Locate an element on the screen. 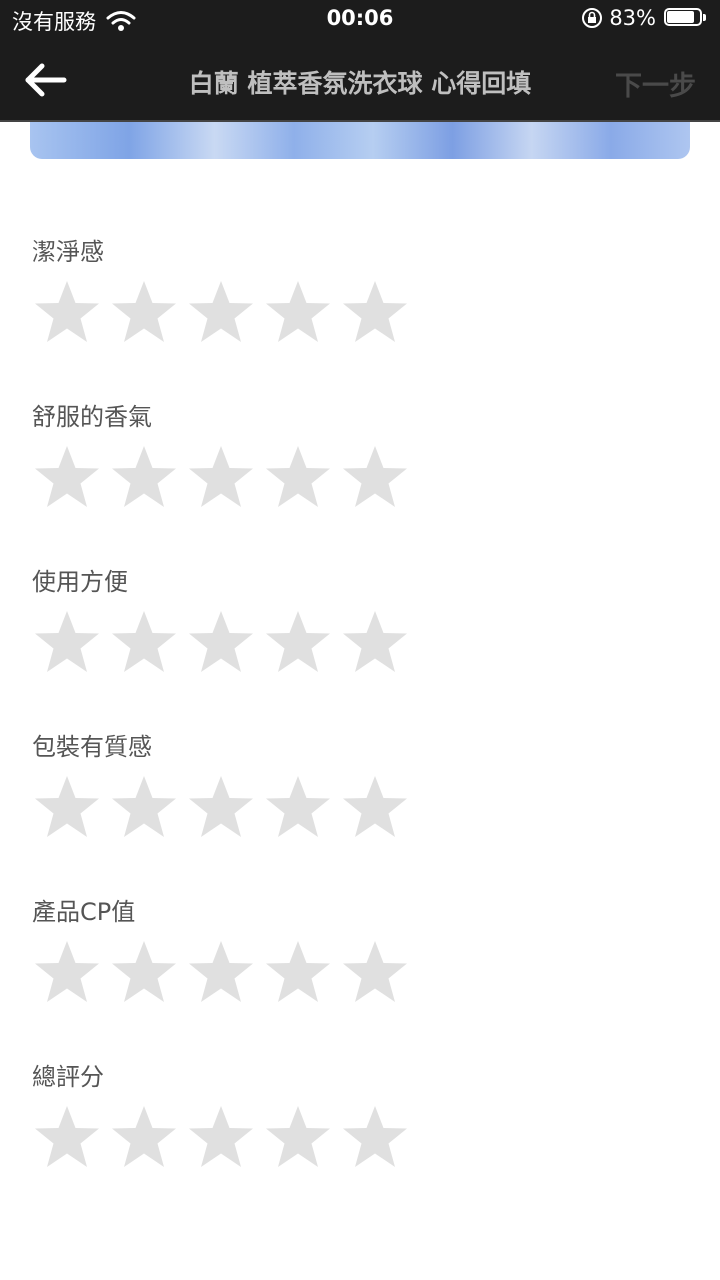 The image size is (720, 1280). orientation-lock-icon is located at coordinates (592, 18).